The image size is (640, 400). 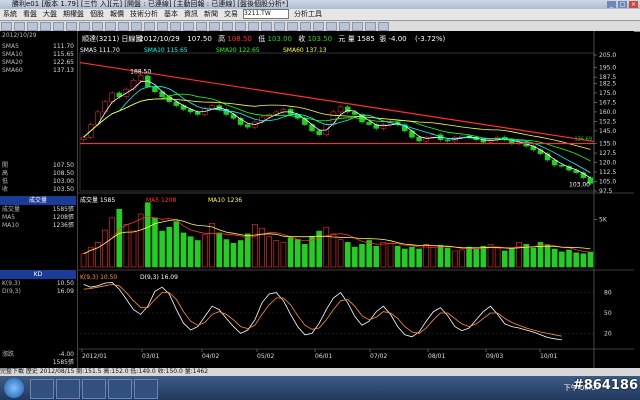 I want to click on menu-item: 交易, so click(x=231, y=14).